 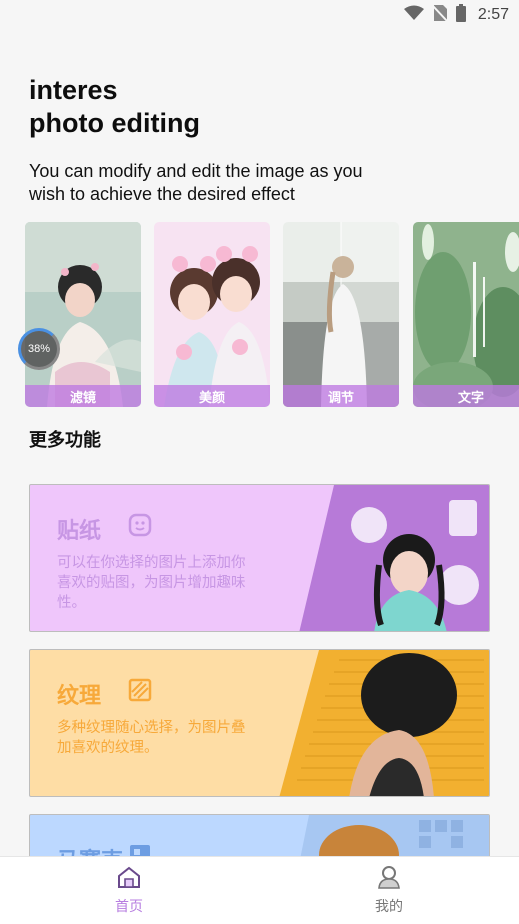 I want to click on promo-card-texture: 纹理 多种纹理随心选择，为图片叠加喜欢的纹理。, so click(x=259, y=723).